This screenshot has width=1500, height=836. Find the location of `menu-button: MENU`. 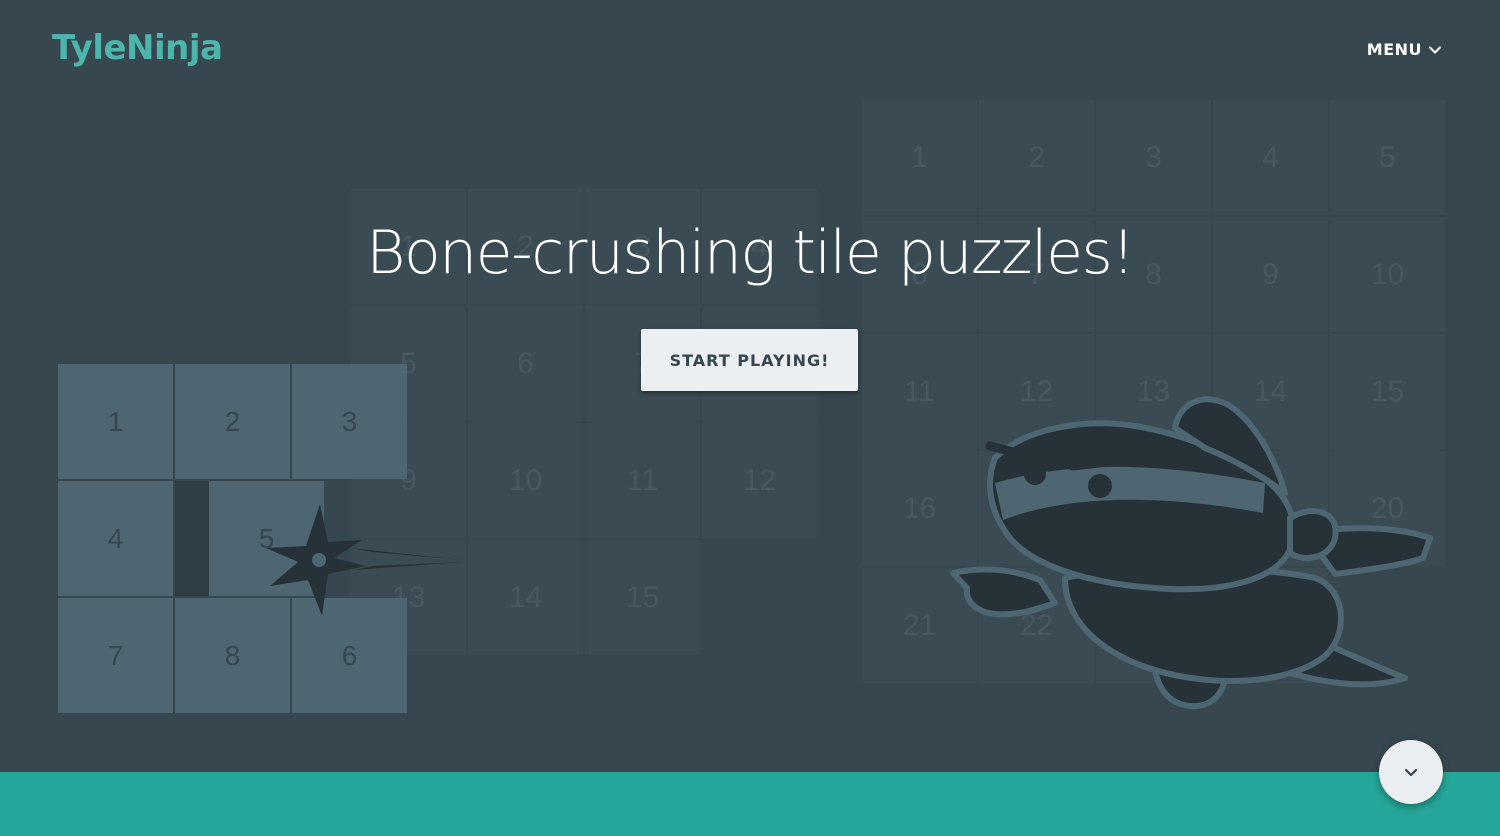

menu-button: MENU is located at coordinates (1404, 49).